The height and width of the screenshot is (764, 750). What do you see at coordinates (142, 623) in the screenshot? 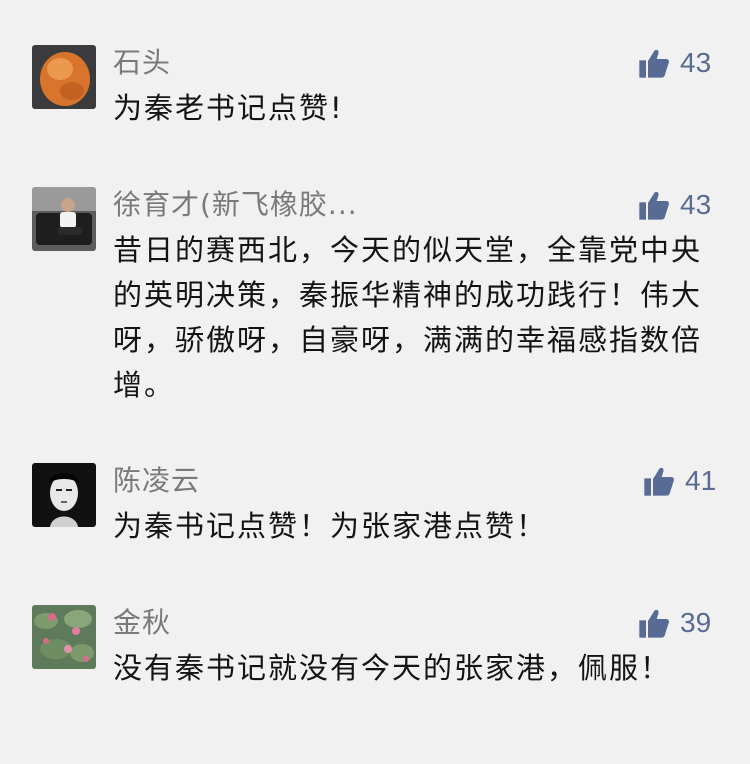
I see `commenter-name: 金秋` at bounding box center [142, 623].